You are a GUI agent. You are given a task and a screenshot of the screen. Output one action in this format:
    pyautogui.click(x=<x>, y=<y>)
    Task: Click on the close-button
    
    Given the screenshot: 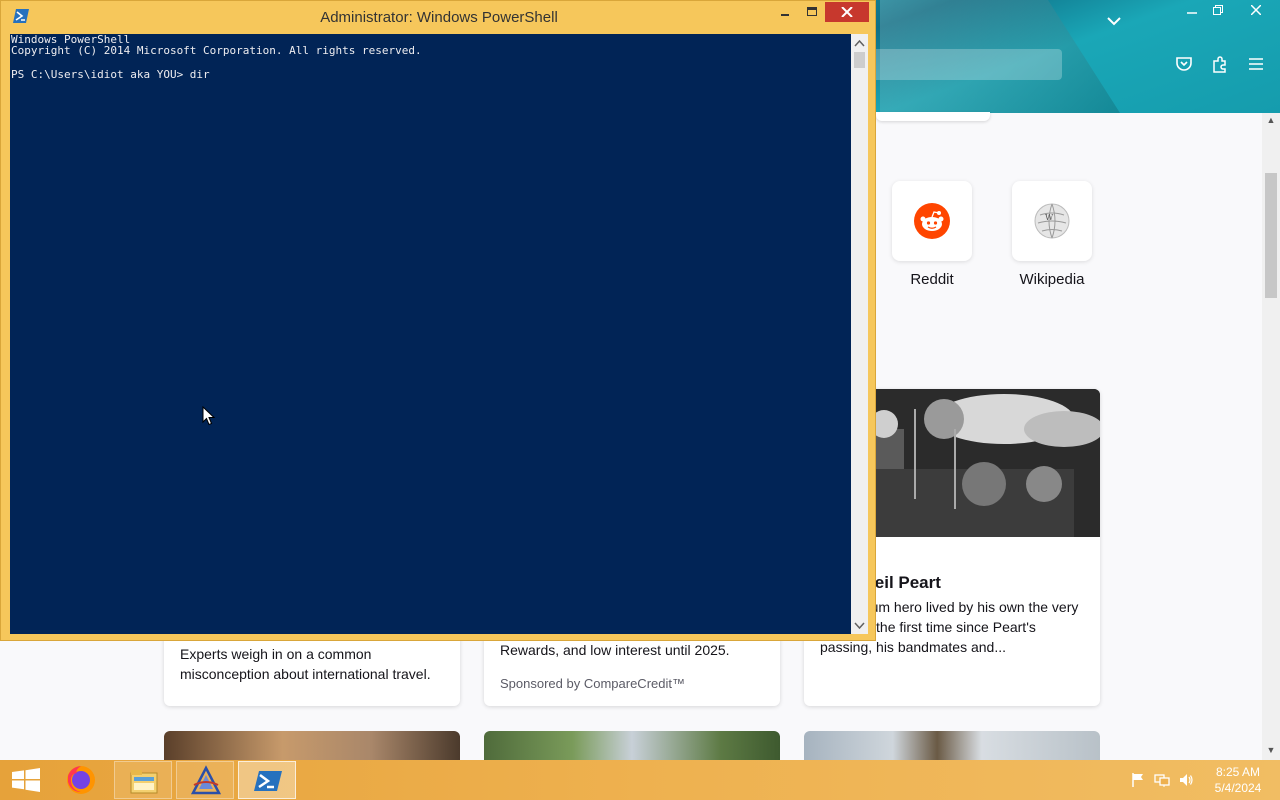 What is the action you would take?
    pyautogui.click(x=847, y=12)
    